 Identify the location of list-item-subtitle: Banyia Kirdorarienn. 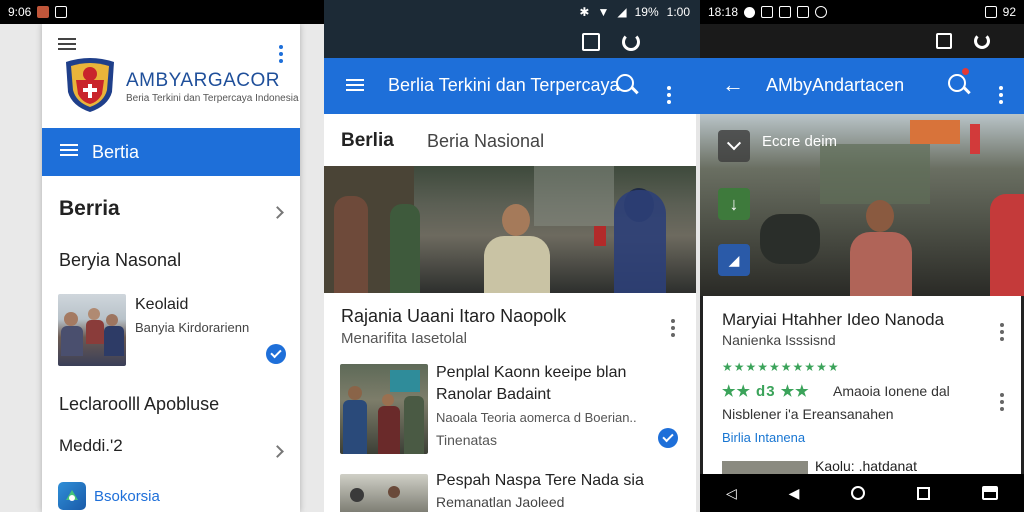
(192, 327).